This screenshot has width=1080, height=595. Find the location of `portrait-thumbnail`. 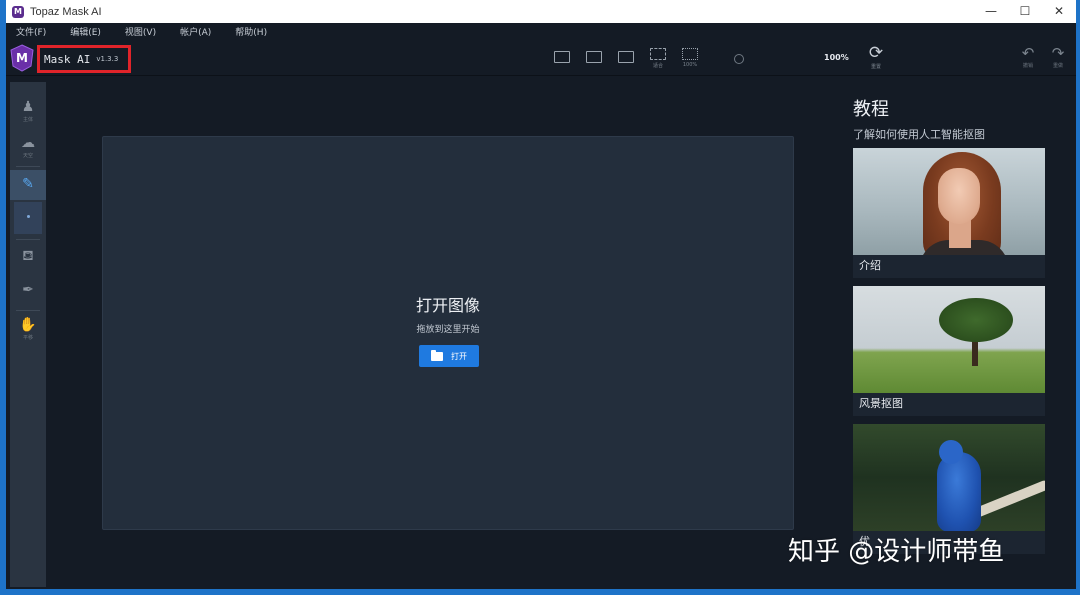

portrait-thumbnail is located at coordinates (949, 201).